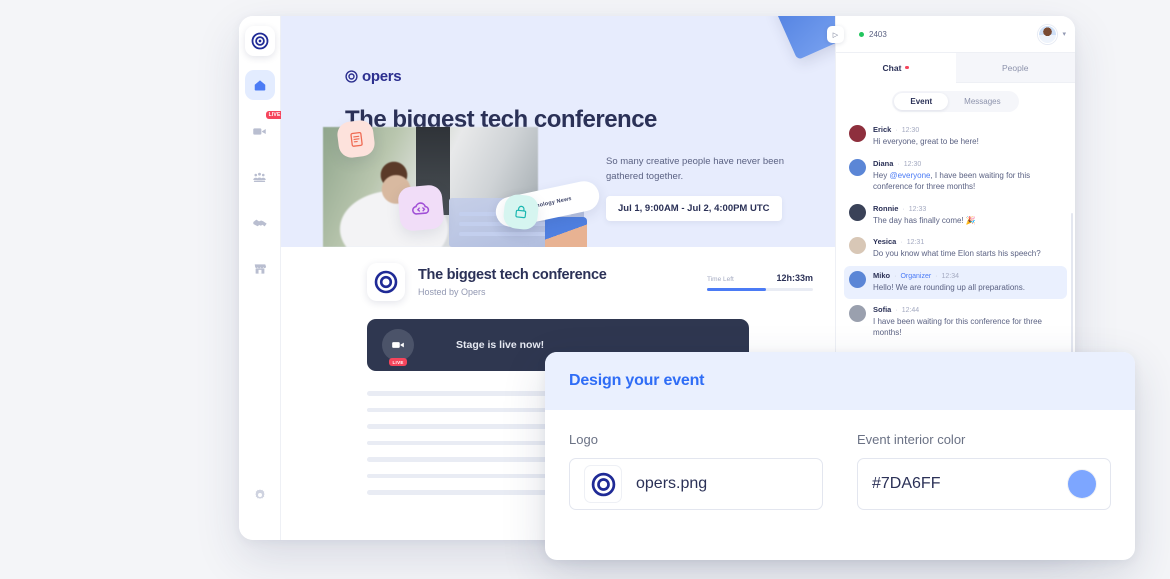 The image size is (1170, 579). I want to click on collapse-panel-icon: ▷, so click(835, 34).